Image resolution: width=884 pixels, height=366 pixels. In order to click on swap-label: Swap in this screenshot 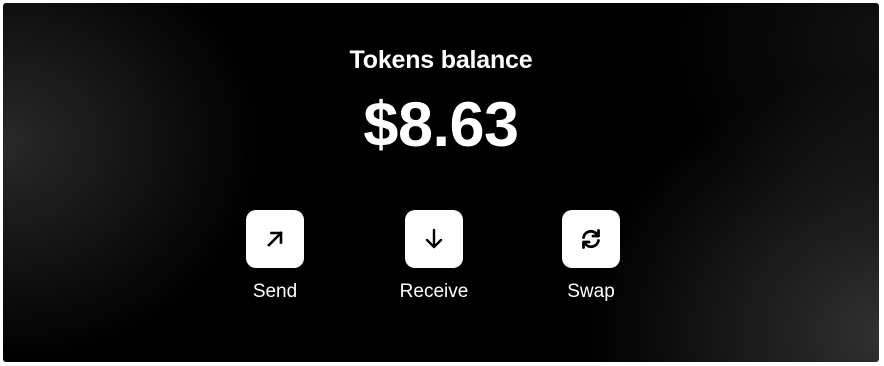, I will do `click(591, 291)`.